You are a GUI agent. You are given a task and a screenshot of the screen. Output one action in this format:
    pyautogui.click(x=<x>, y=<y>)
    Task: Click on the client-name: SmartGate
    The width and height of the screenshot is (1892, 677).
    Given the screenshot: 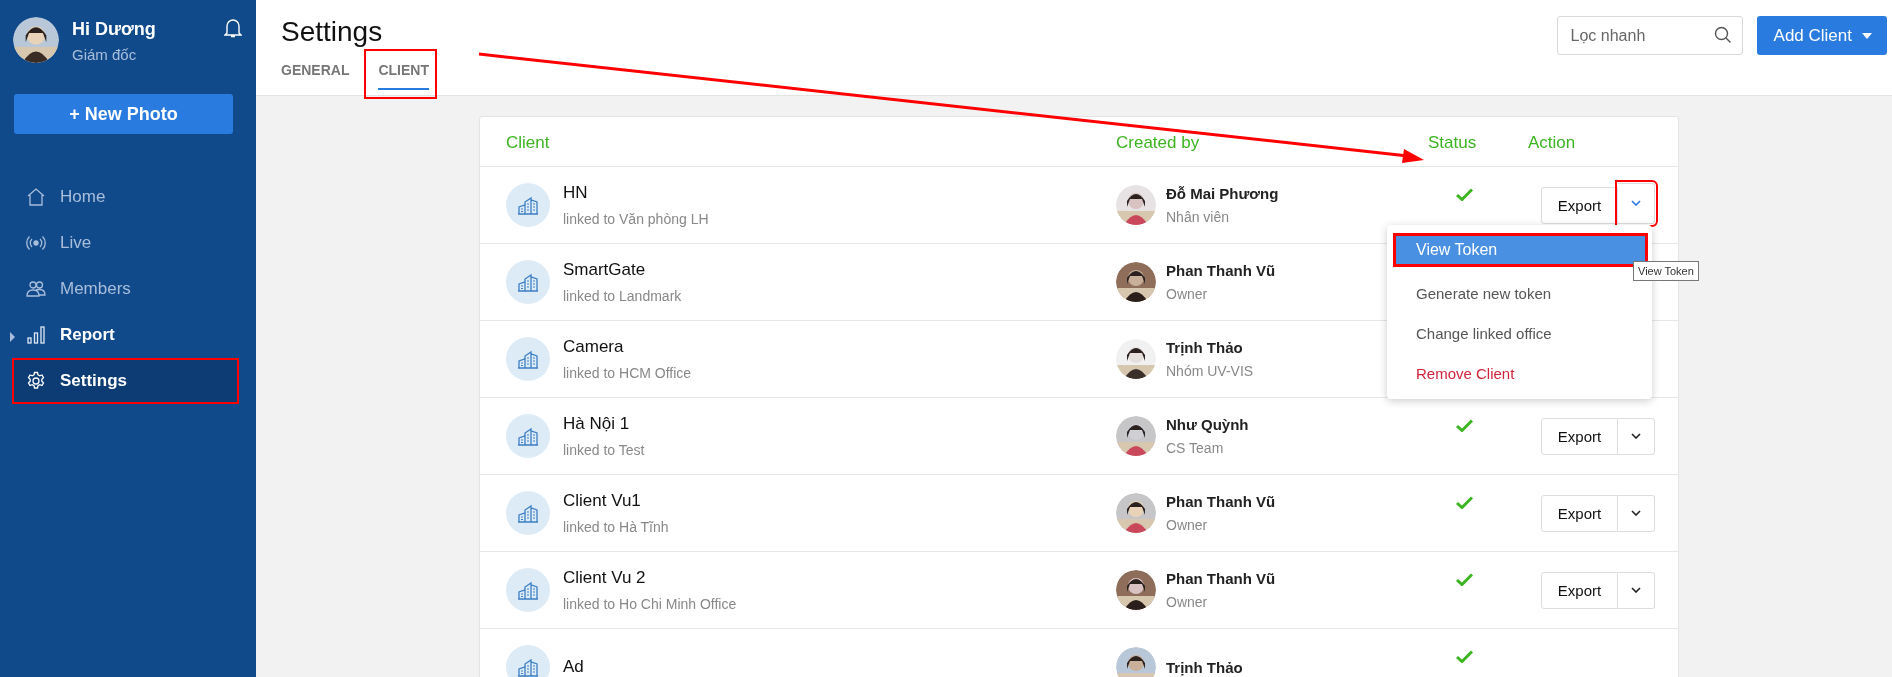 What is the action you would take?
    pyautogui.click(x=605, y=270)
    